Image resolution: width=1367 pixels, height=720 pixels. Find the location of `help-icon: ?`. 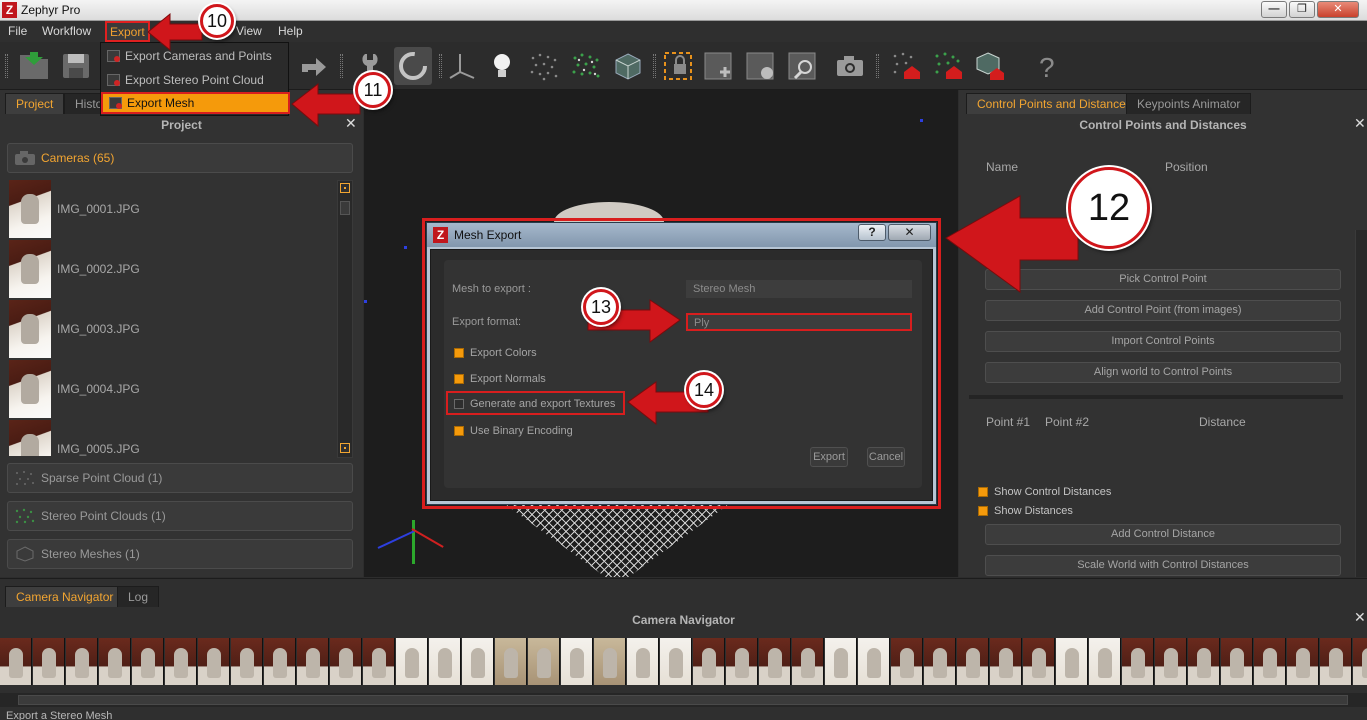

help-icon: ? is located at coordinates (1046, 66).